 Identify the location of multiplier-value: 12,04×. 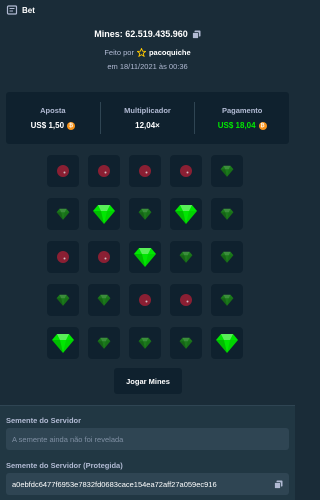
(147, 125).